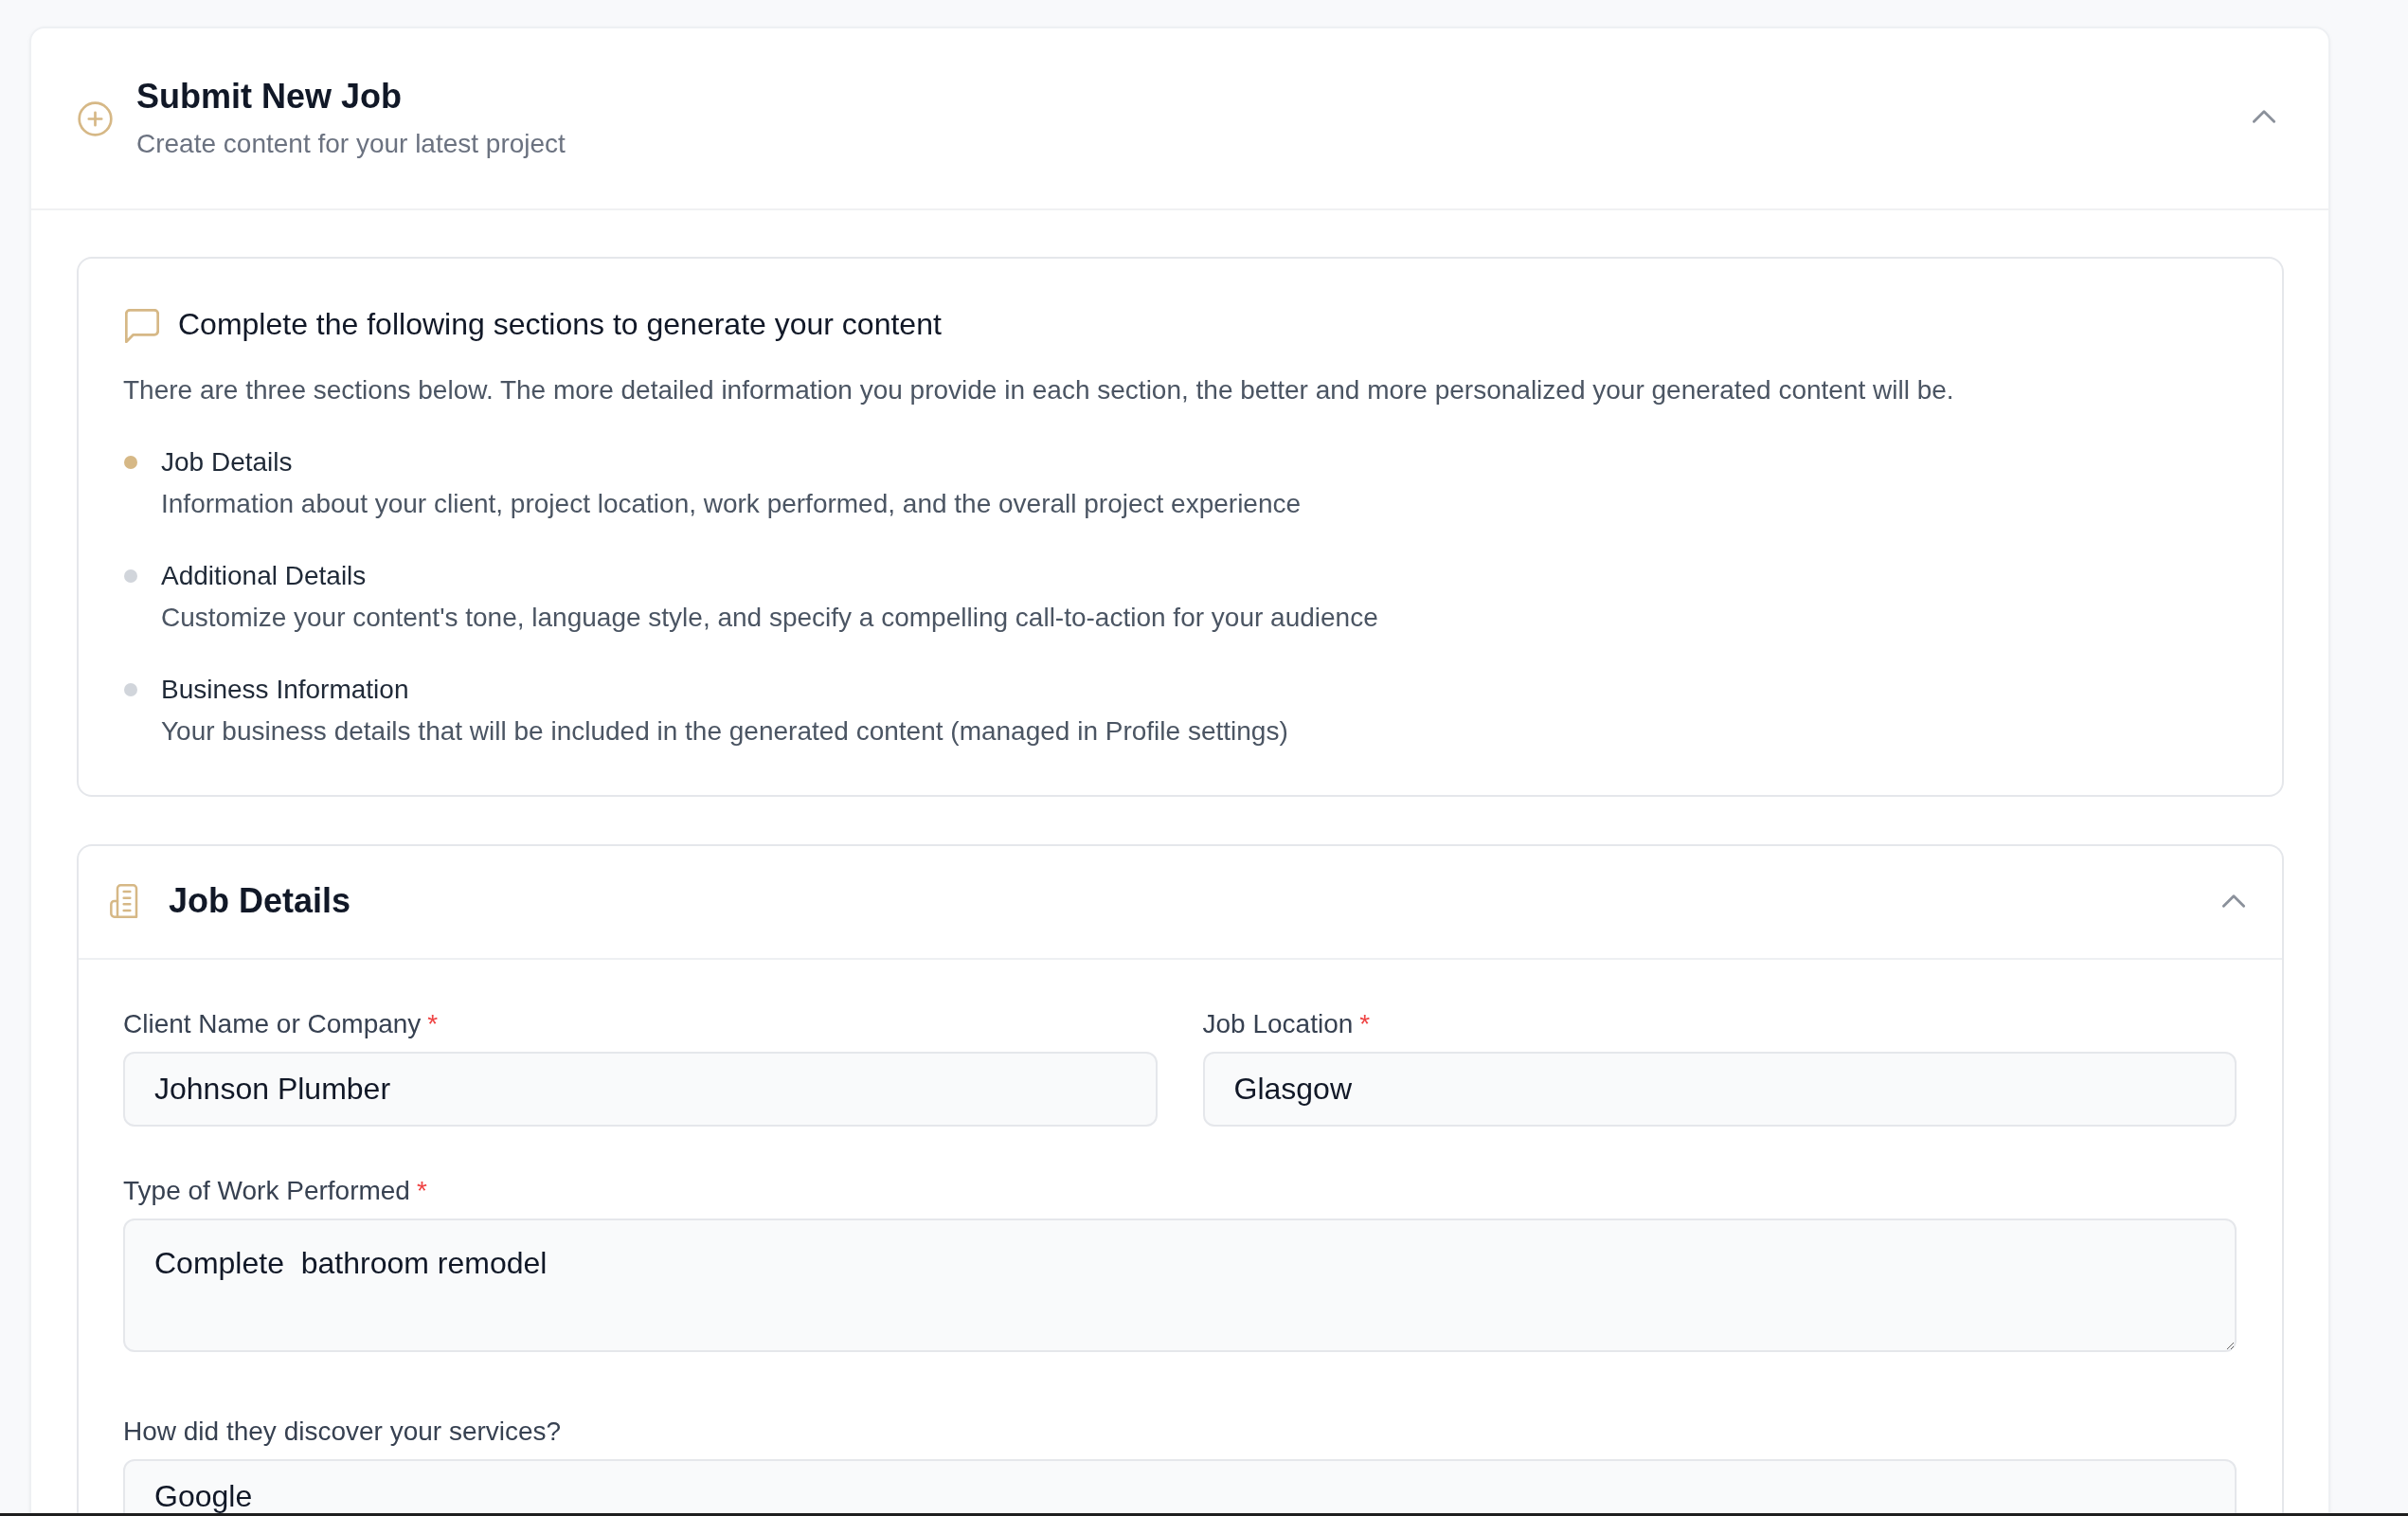 This screenshot has width=2408, height=1516. What do you see at coordinates (1719, 1089) in the screenshot?
I see `text-input: Glasgow` at bounding box center [1719, 1089].